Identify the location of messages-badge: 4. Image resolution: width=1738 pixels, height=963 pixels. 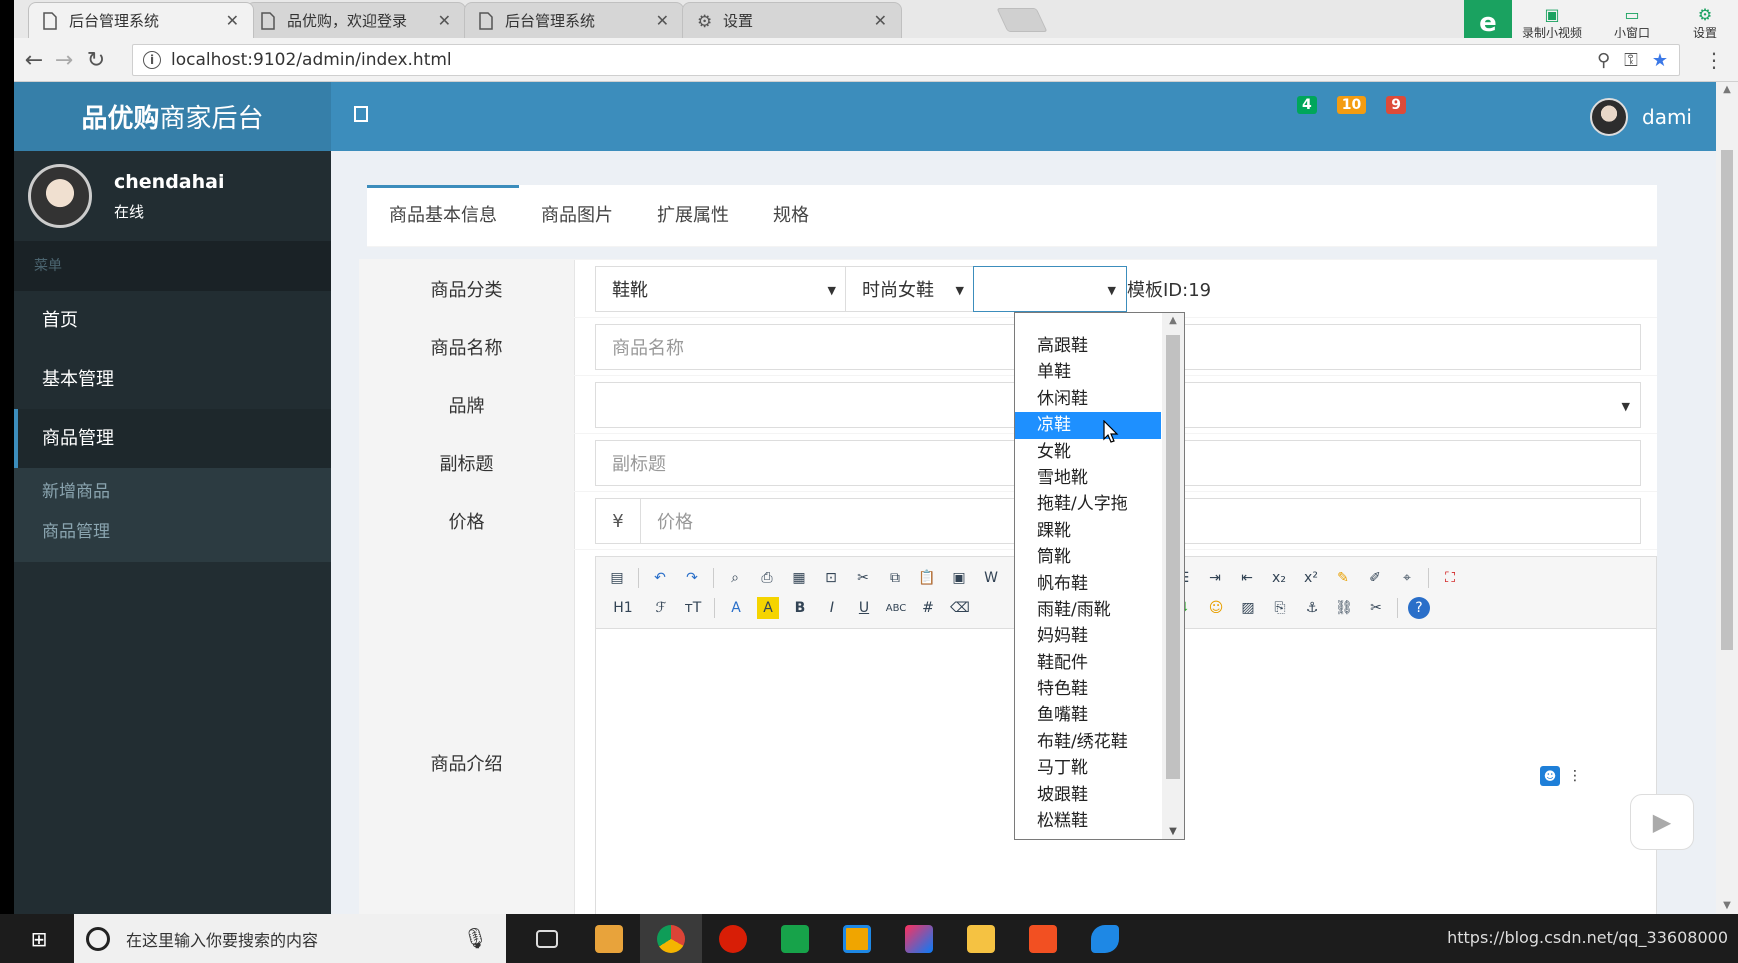
(1307, 105).